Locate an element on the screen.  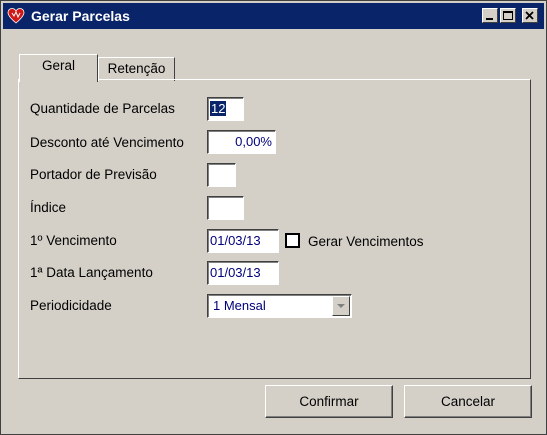
data-lancamento-field: 01/03/13 is located at coordinates (243, 273).